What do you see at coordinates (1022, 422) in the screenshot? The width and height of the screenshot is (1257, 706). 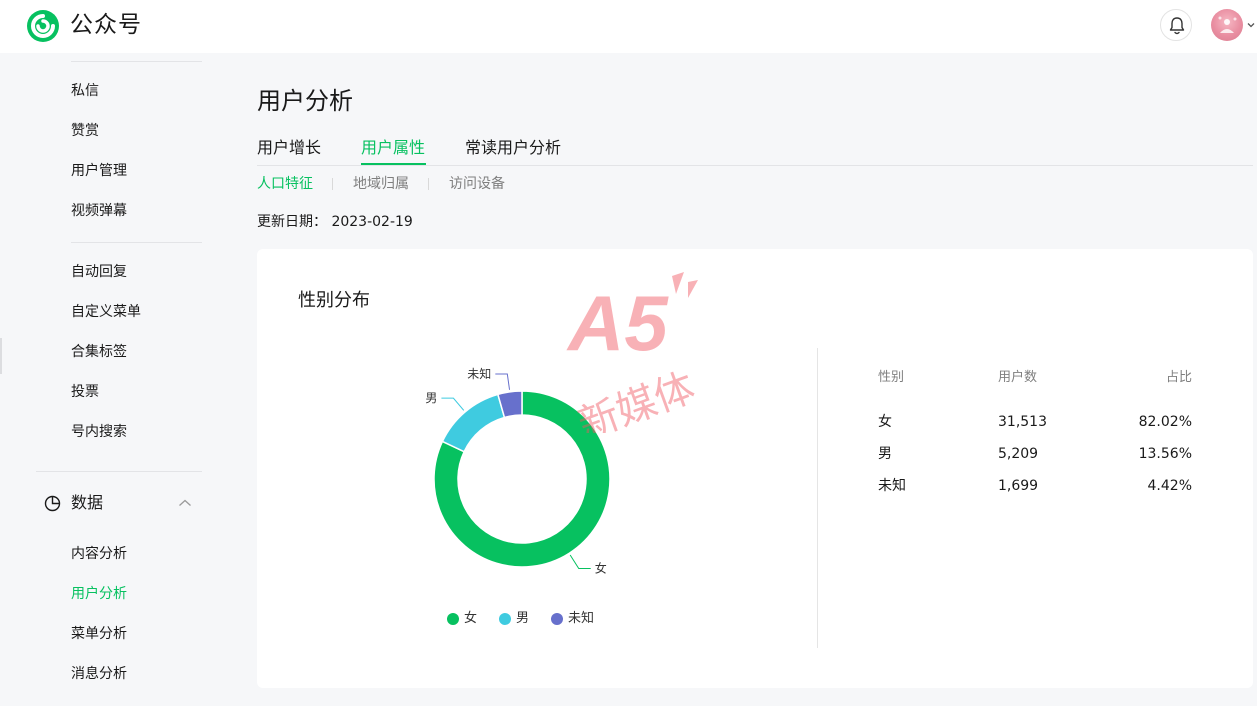 I see `table-cell-users: 31,513` at bounding box center [1022, 422].